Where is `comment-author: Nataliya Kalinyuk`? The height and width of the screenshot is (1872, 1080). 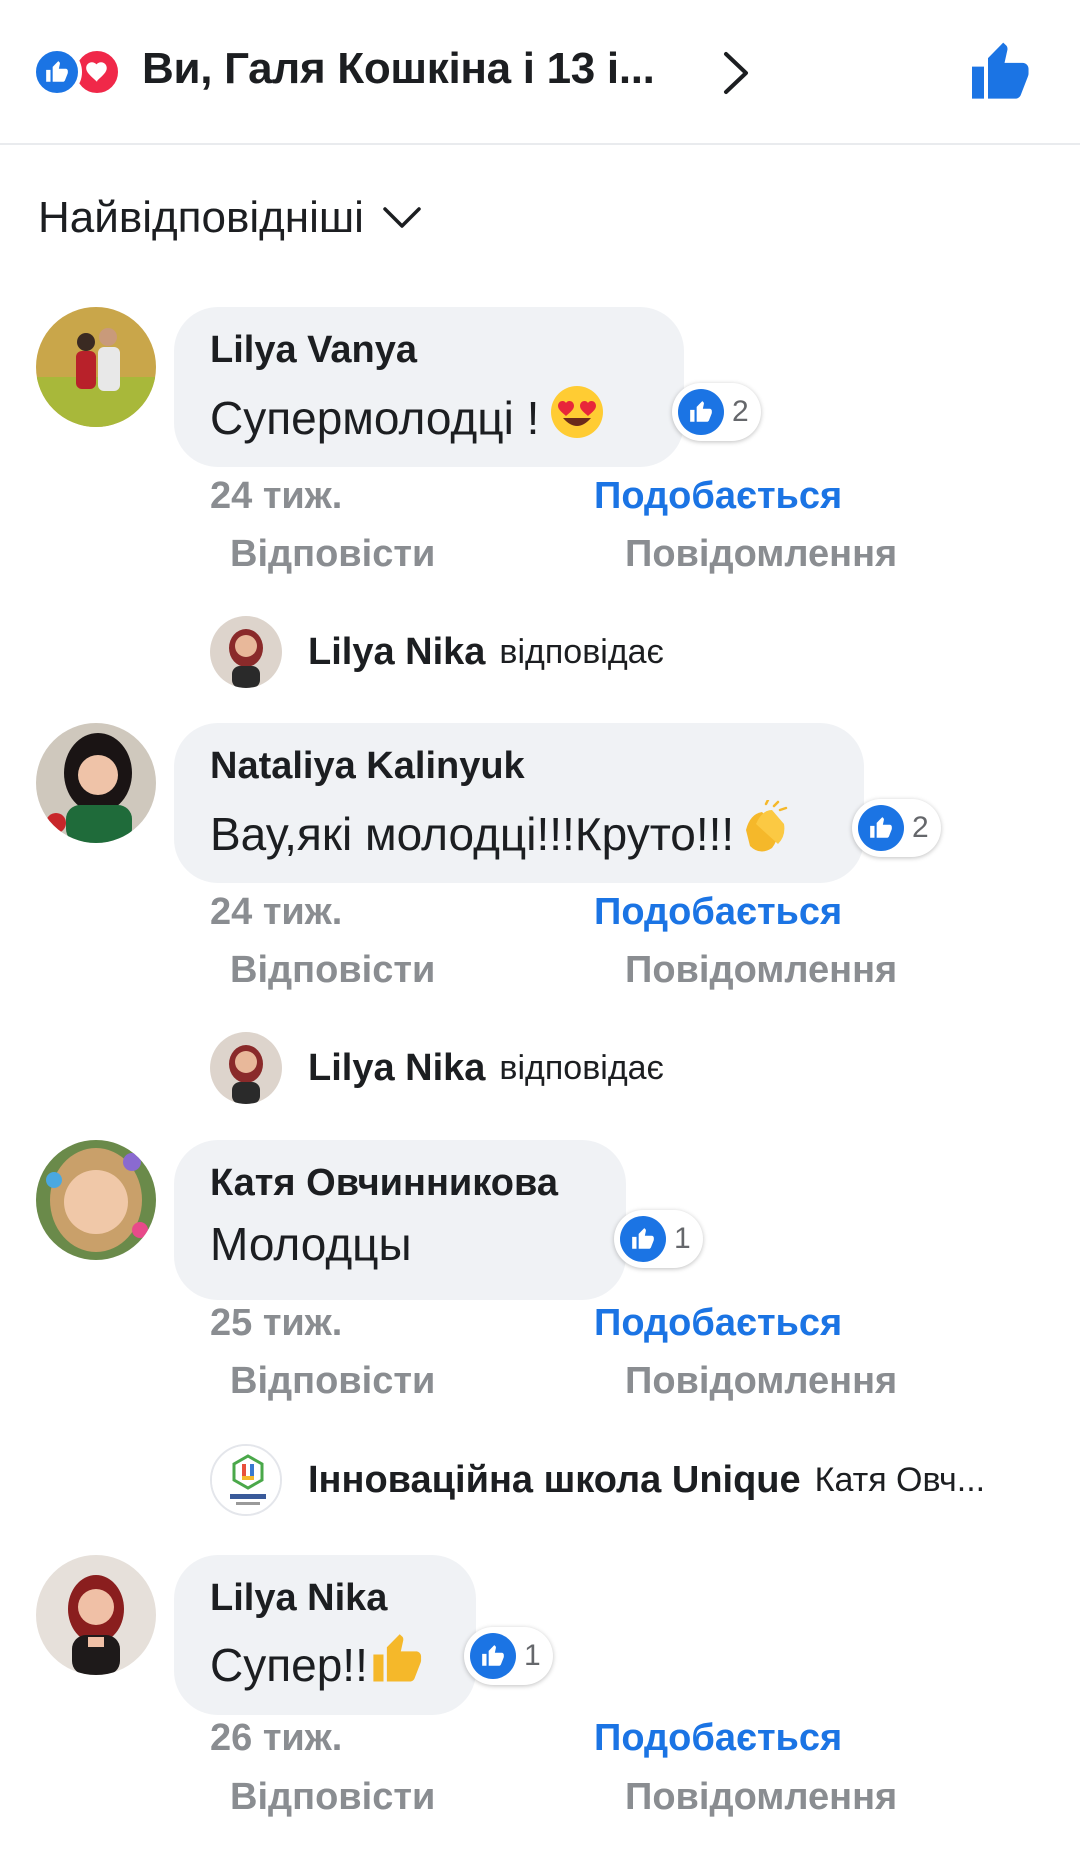
comment-author: Nataliya Kalinyuk is located at coordinates (519, 766).